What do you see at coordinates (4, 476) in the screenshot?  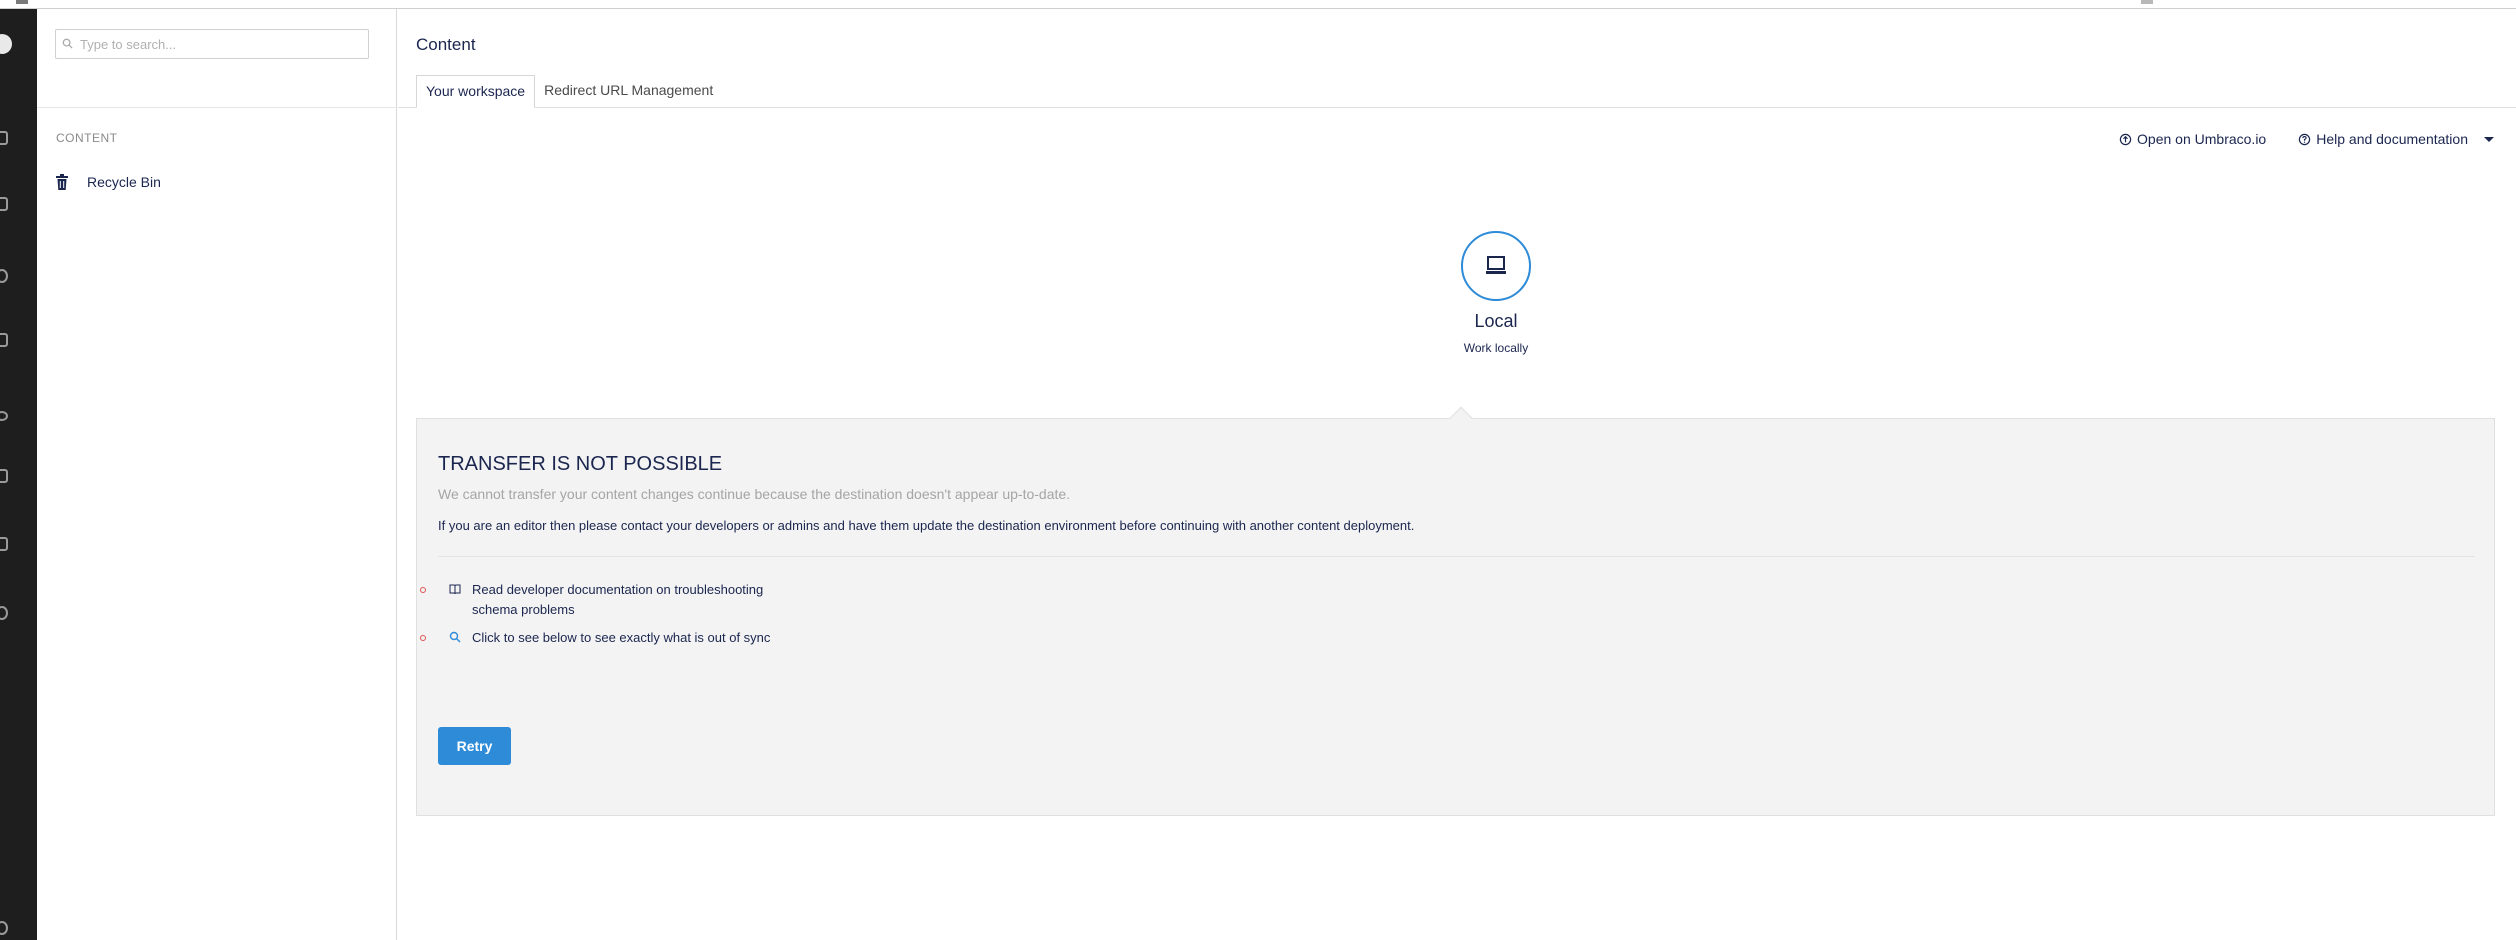 I see `members-section-icon` at bounding box center [4, 476].